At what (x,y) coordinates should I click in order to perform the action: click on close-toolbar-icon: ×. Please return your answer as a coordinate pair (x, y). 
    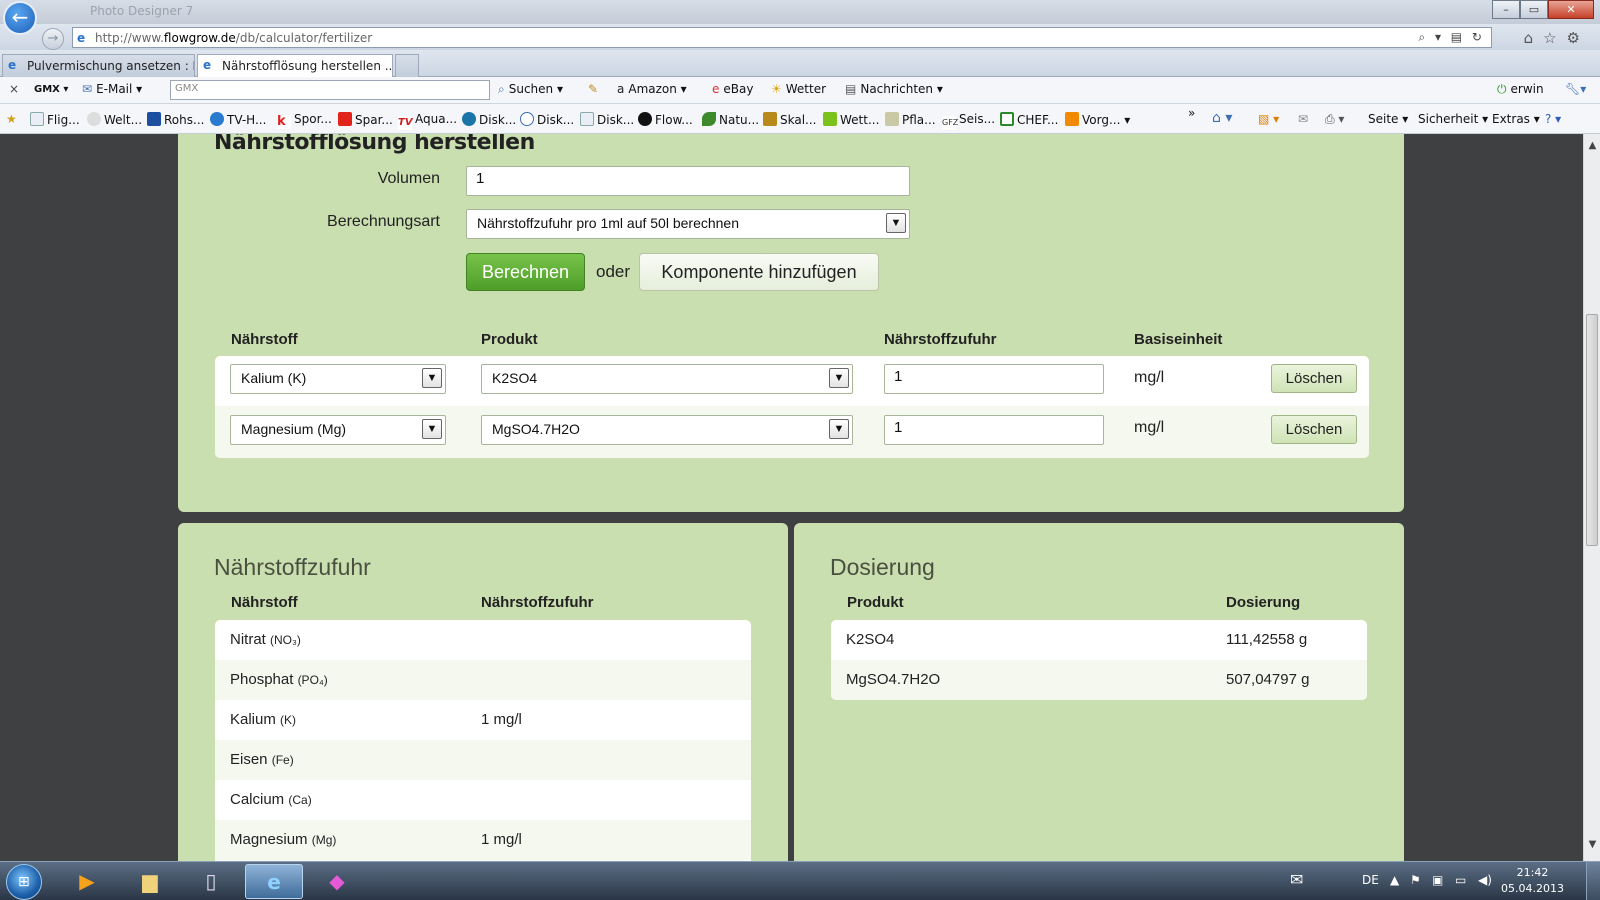
    Looking at the image, I should click on (14, 89).